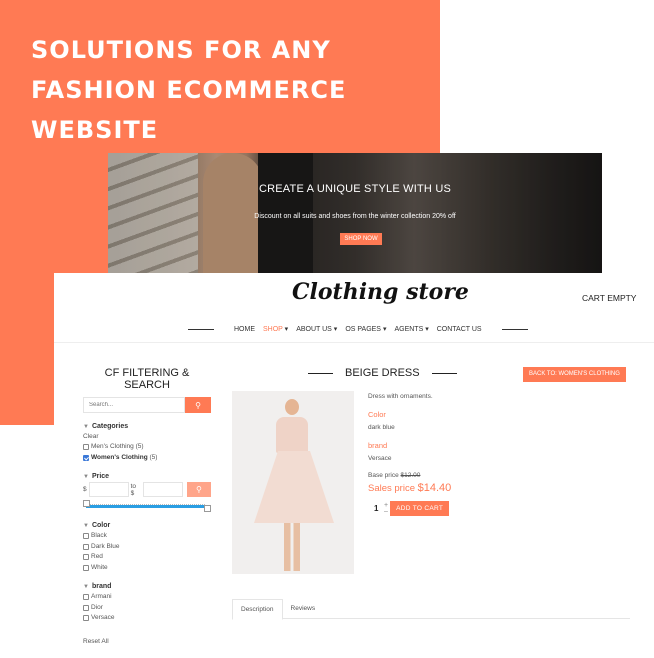  I want to click on category-option: Women's Clothing (5), so click(147, 458).